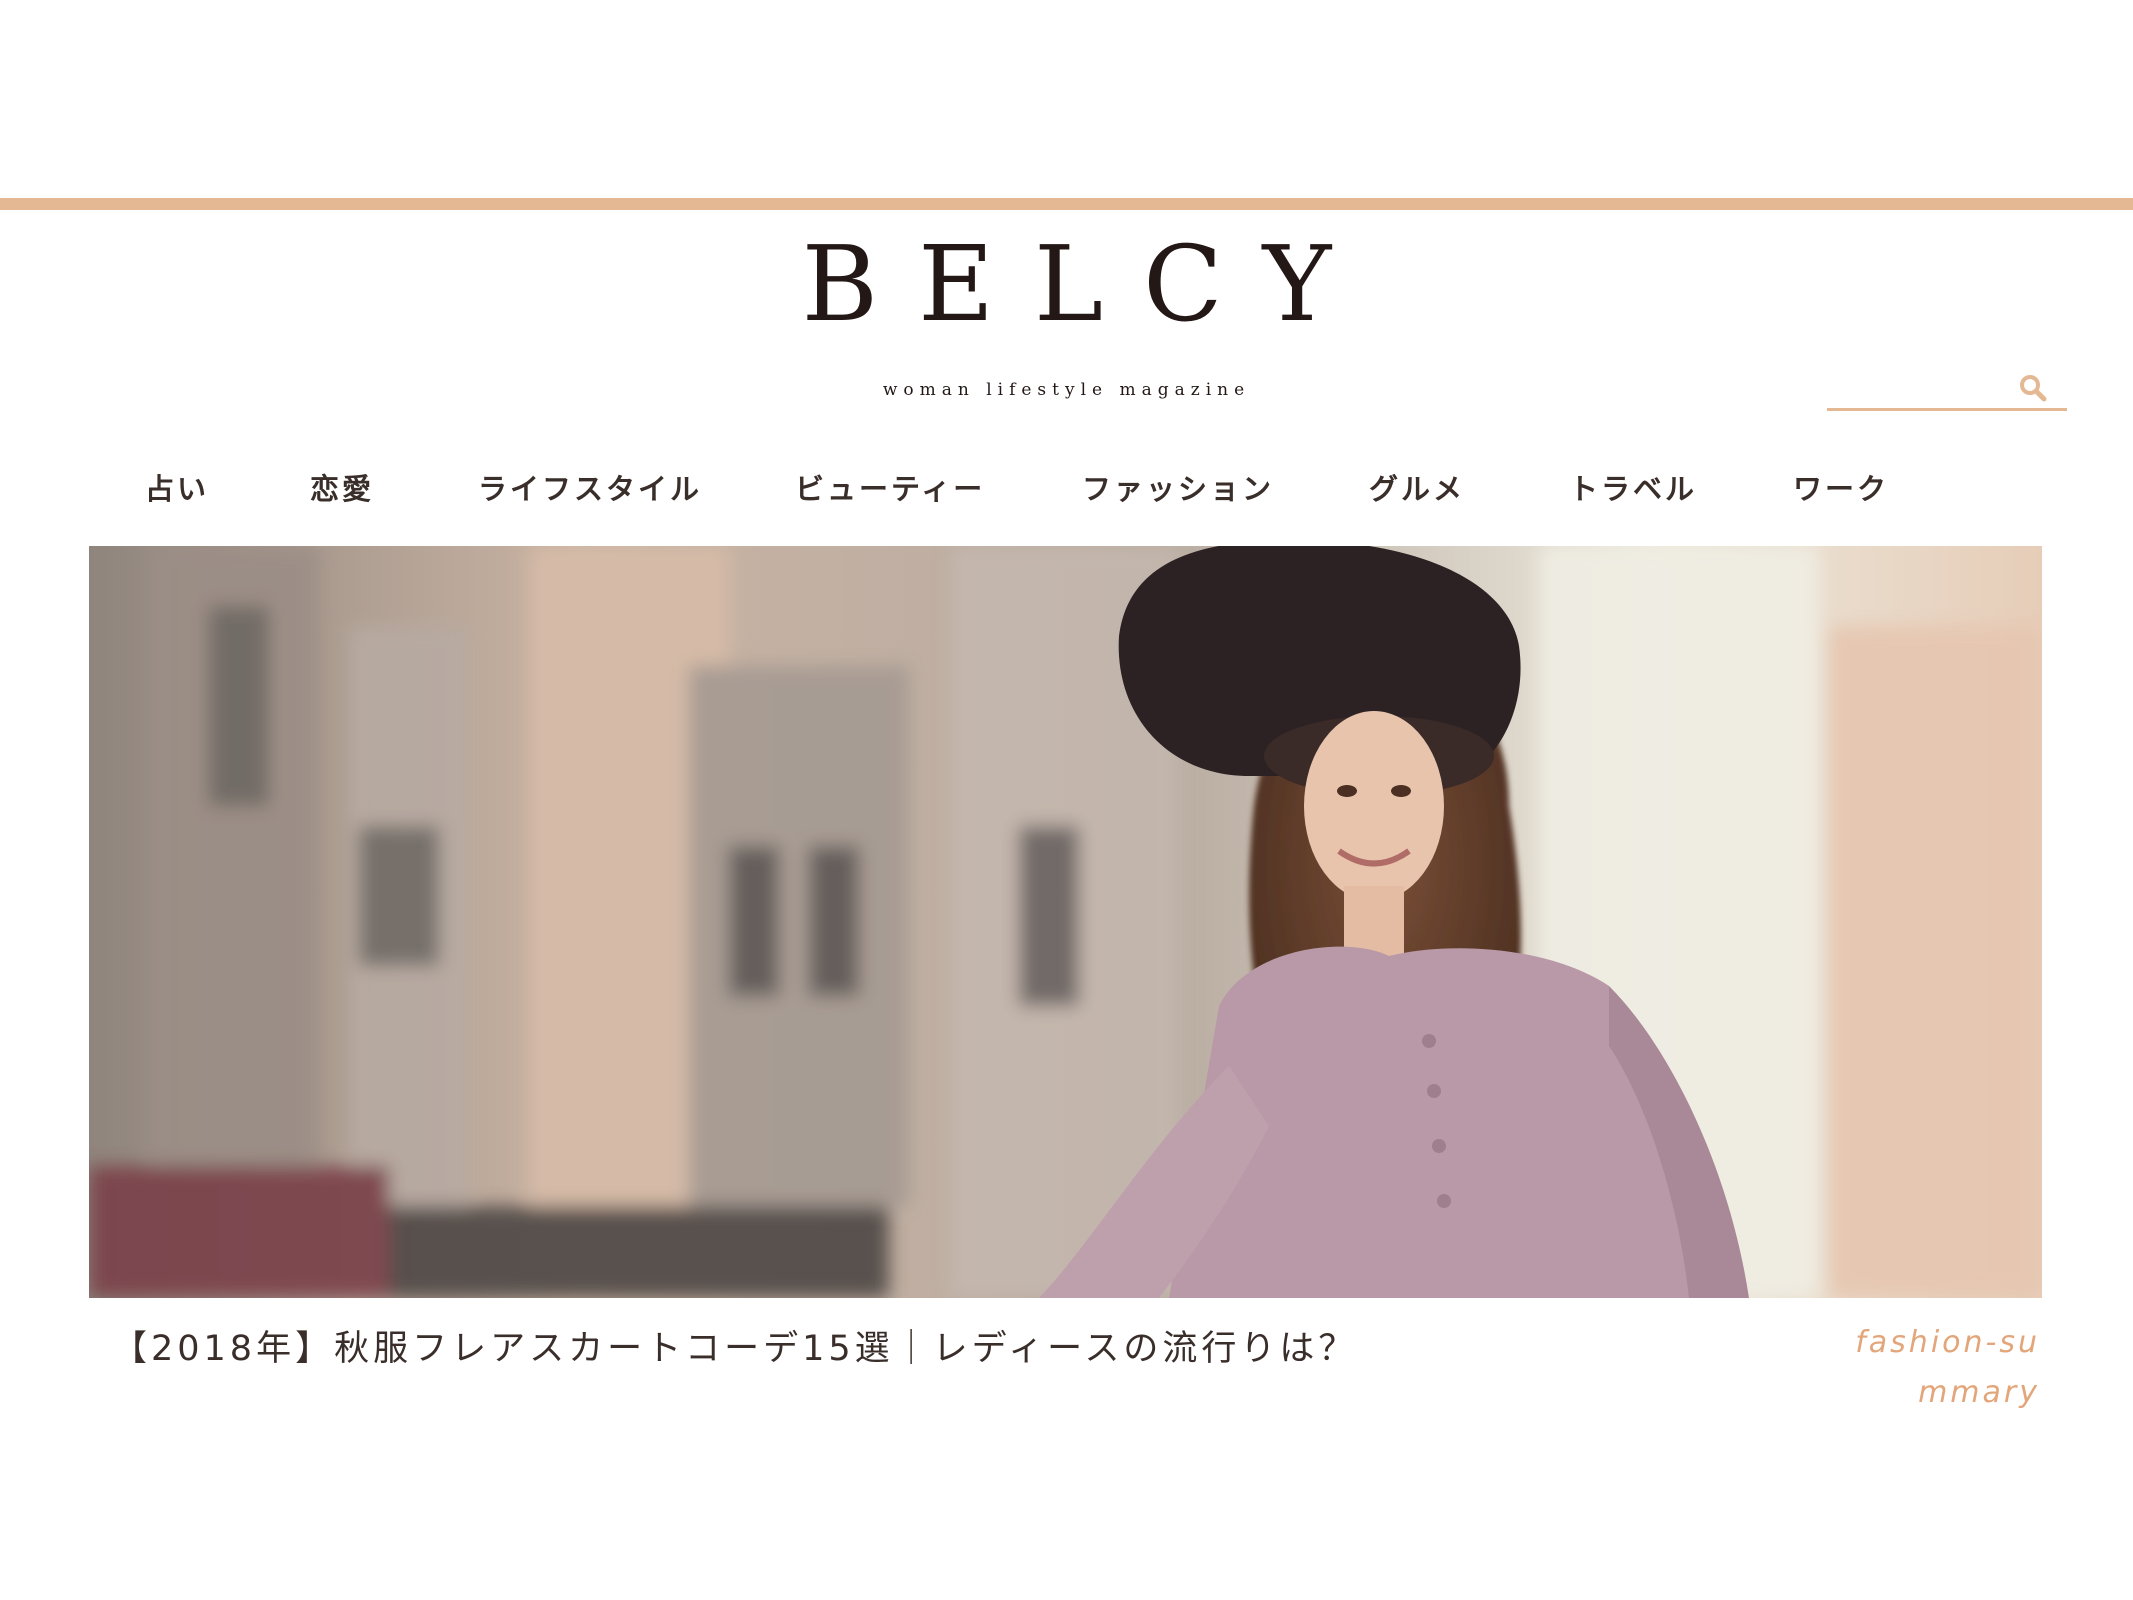 The image size is (2133, 1600). What do you see at coordinates (1924, 388) in the screenshot?
I see `search-input` at bounding box center [1924, 388].